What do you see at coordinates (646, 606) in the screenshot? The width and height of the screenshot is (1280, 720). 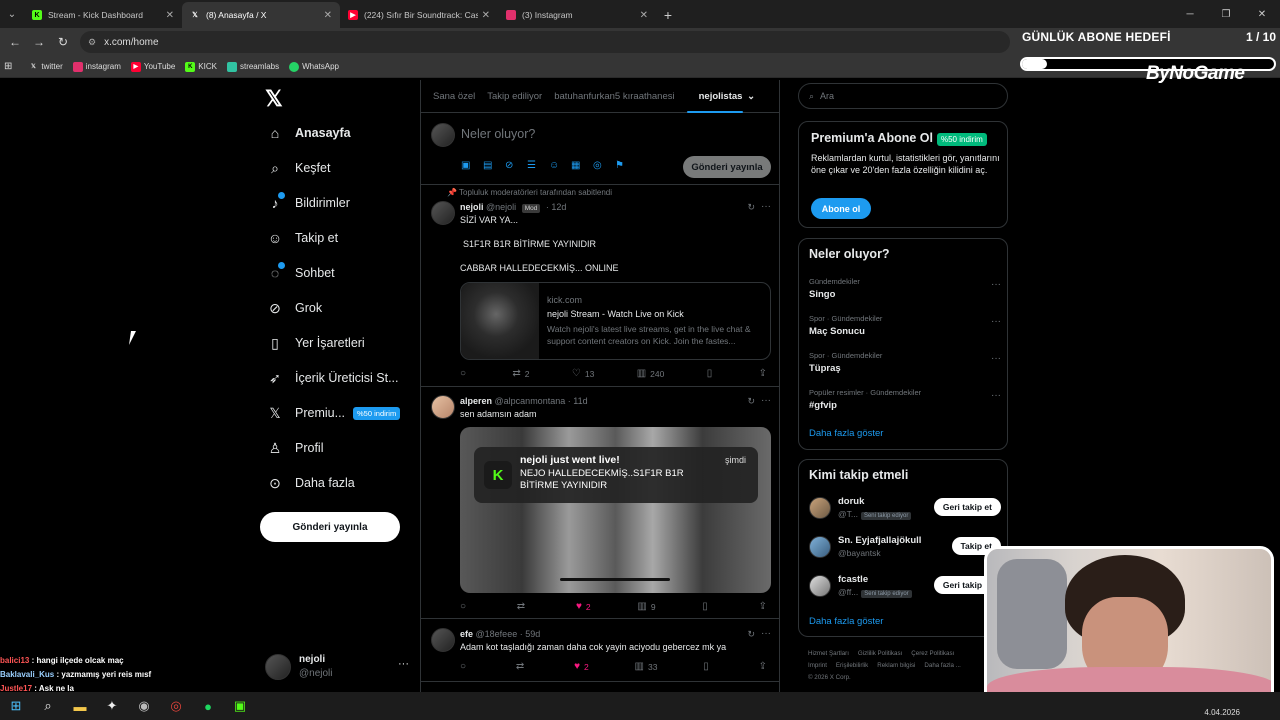 I see `views-button: ▥ 9` at bounding box center [646, 606].